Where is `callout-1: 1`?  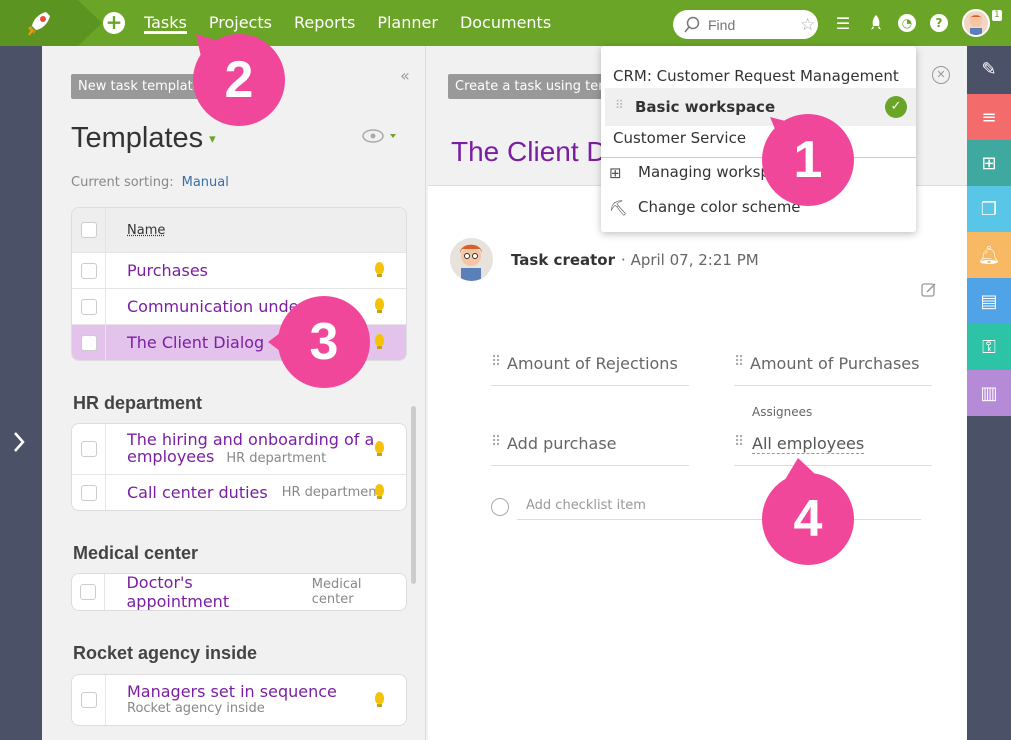 callout-1: 1 is located at coordinates (808, 160).